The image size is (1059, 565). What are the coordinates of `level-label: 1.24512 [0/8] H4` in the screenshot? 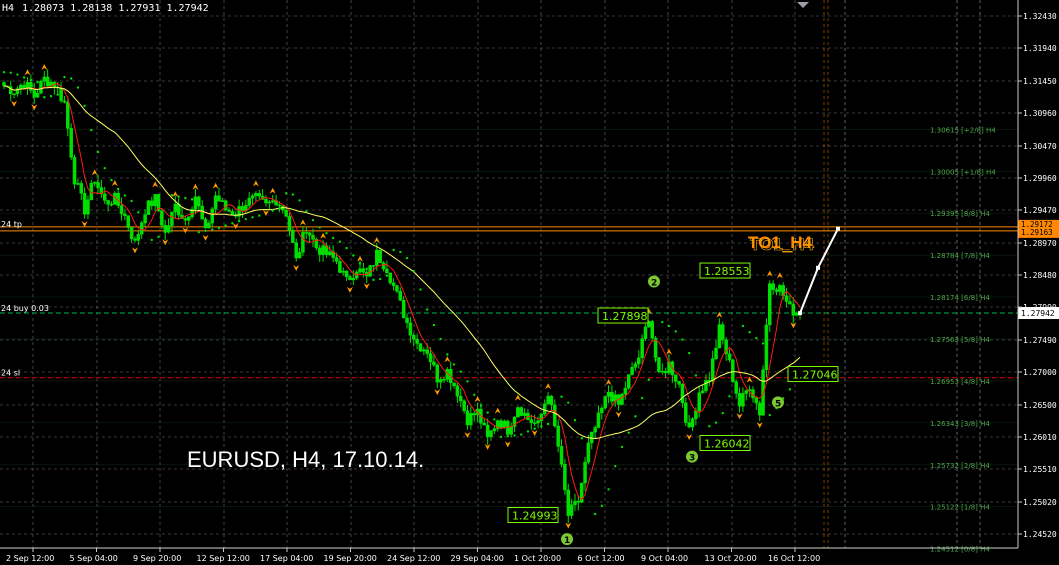 It's located at (960, 550).